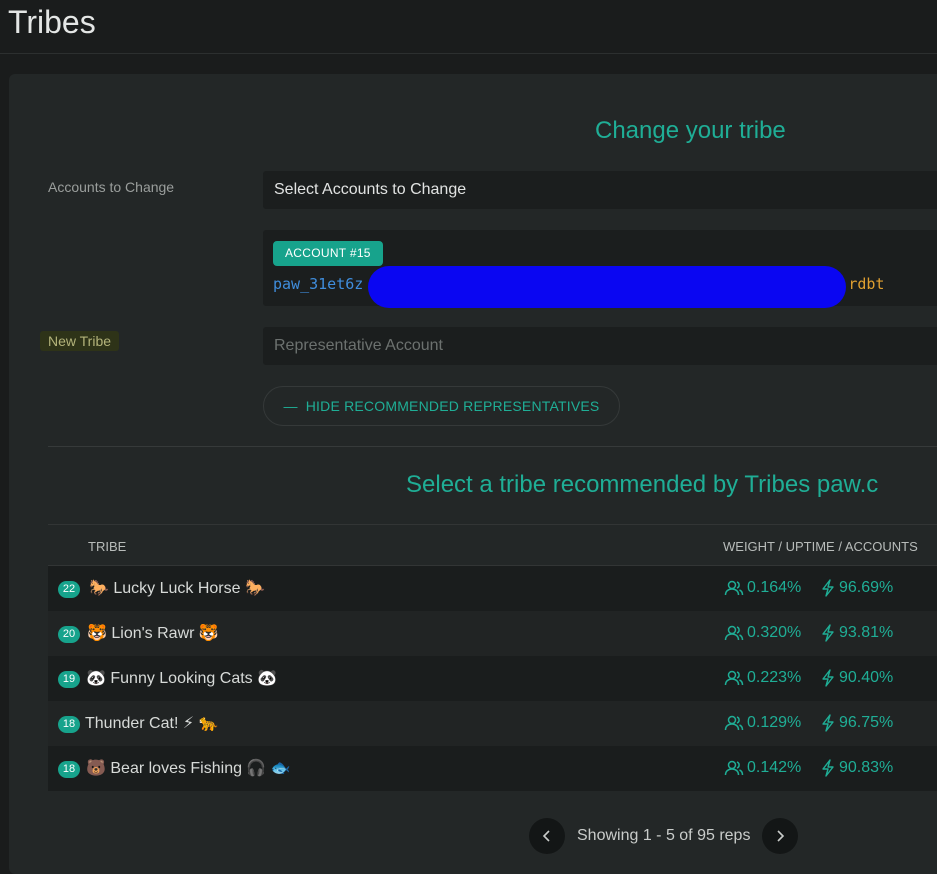 This screenshot has height=874, width=937. Describe the element at coordinates (153, 633) in the screenshot. I see `tribe-name: 🐯 Lion's Rawr 🐯` at that location.